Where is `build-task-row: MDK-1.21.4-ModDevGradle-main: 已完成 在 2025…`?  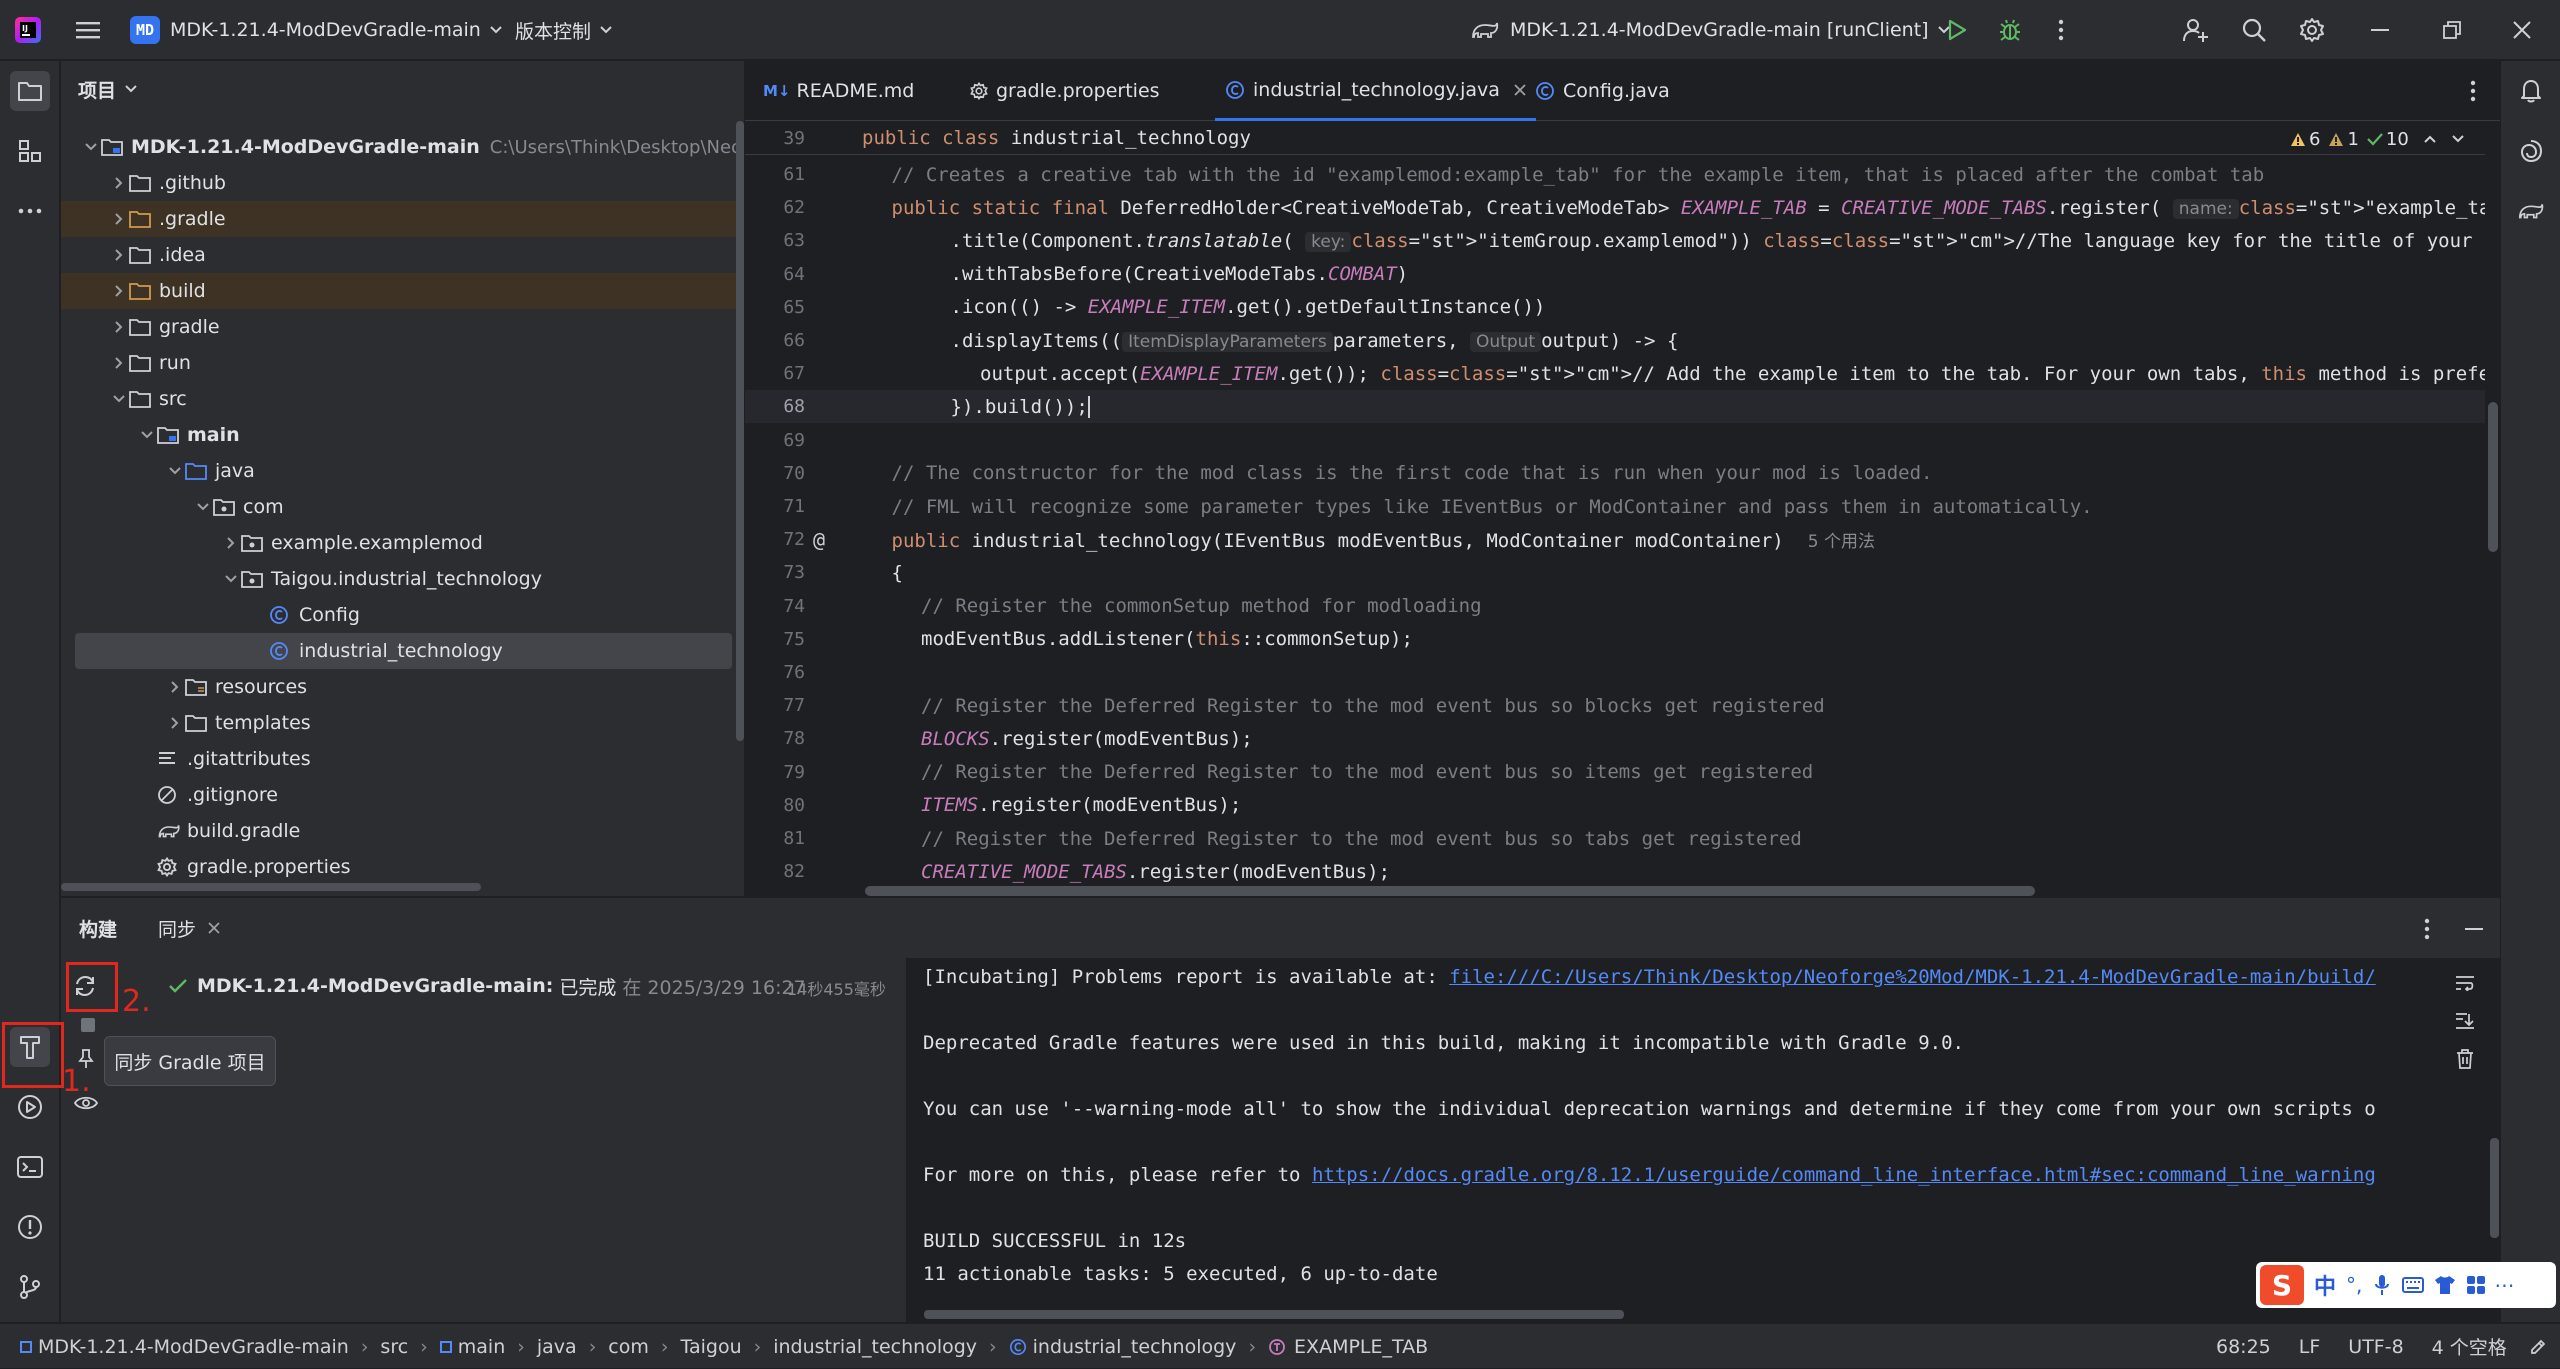
build-task-row: MDK-1.21.4-ModDevGradle-main: 已完成 在 2025… is located at coordinates (487, 986).